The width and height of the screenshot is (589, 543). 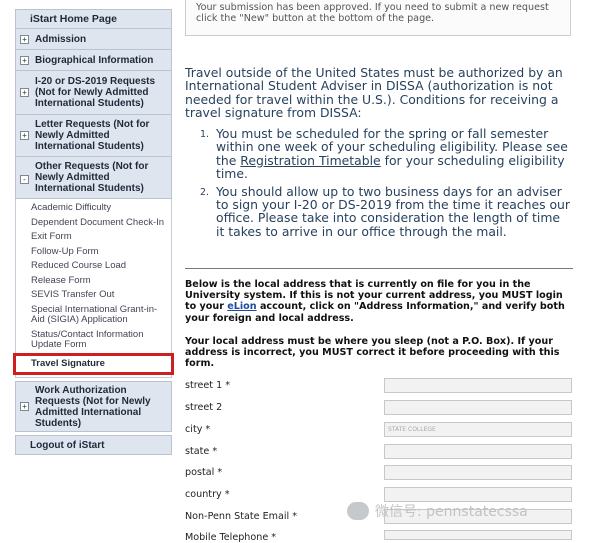 What do you see at coordinates (93, 208) in the screenshot?
I see `nav-item-academic-difficulty: Academic Difficulty` at bounding box center [93, 208].